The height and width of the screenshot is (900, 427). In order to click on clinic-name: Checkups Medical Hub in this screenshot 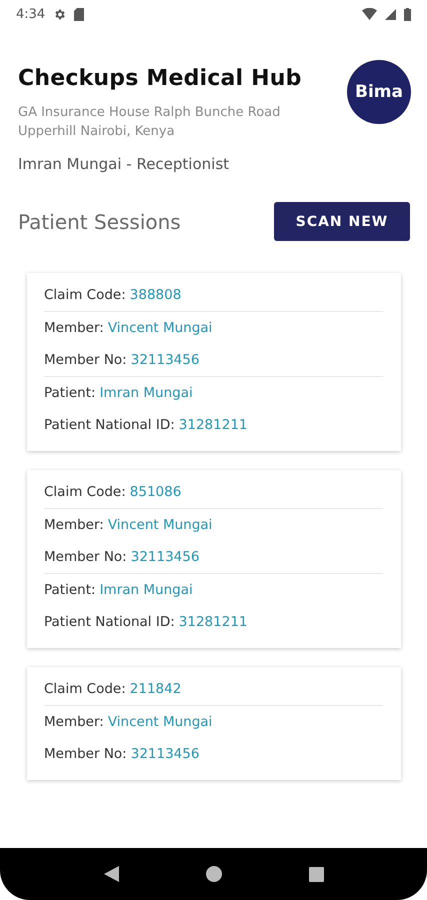, I will do `click(160, 78)`.